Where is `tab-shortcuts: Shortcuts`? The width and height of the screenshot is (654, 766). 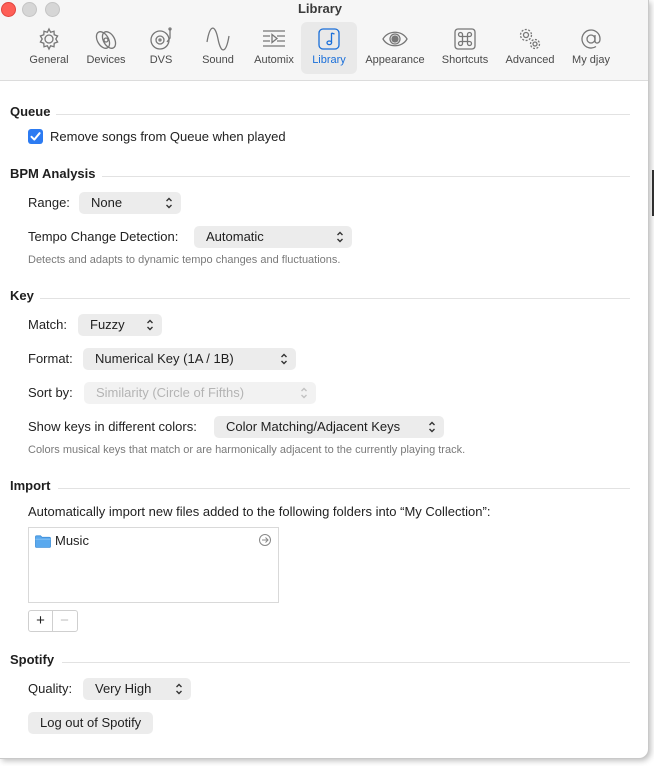
tab-shortcuts: Shortcuts is located at coordinates (465, 48).